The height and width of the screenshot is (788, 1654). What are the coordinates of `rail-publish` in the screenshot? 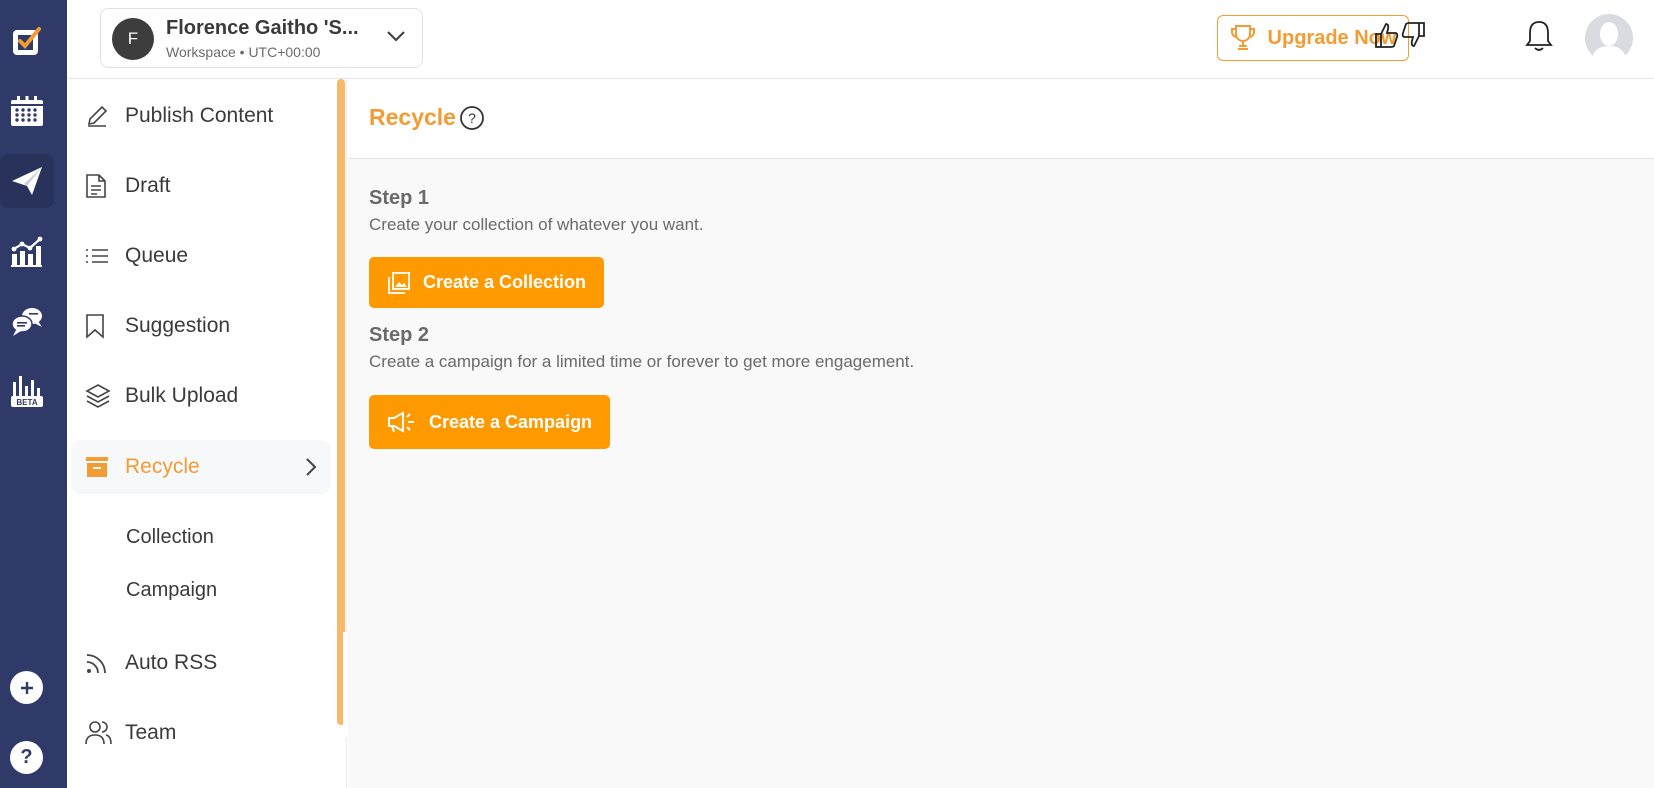 It's located at (27, 181).